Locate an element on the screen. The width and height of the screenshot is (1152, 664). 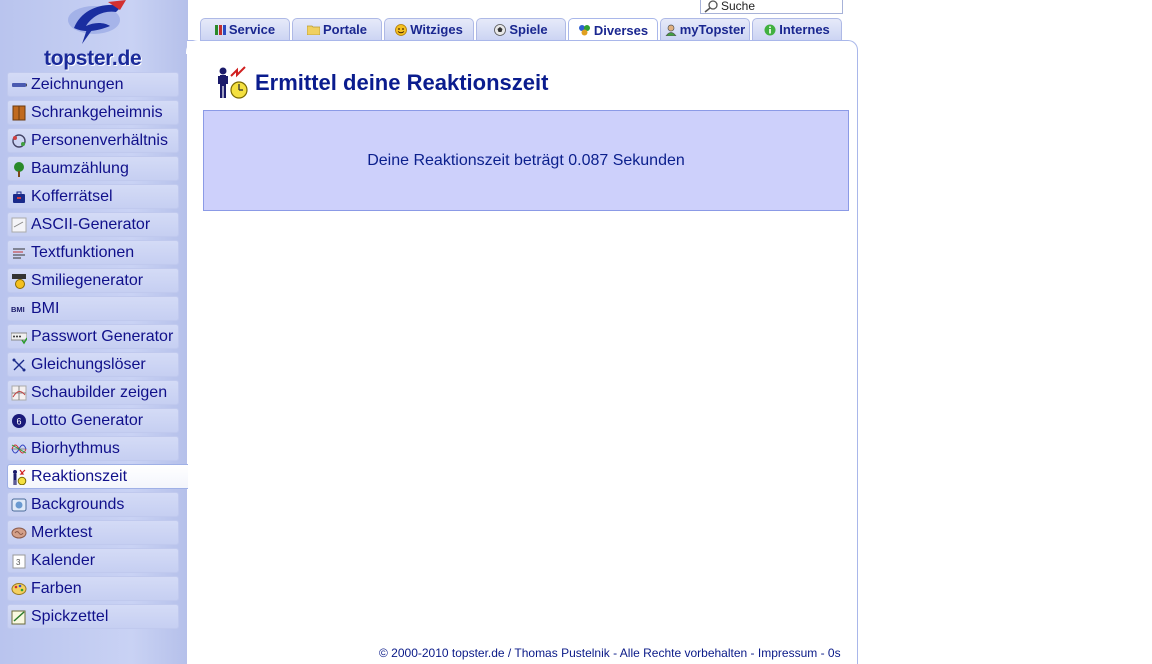
sidebar-item-label: Lotto Generator is located at coordinates (87, 420).